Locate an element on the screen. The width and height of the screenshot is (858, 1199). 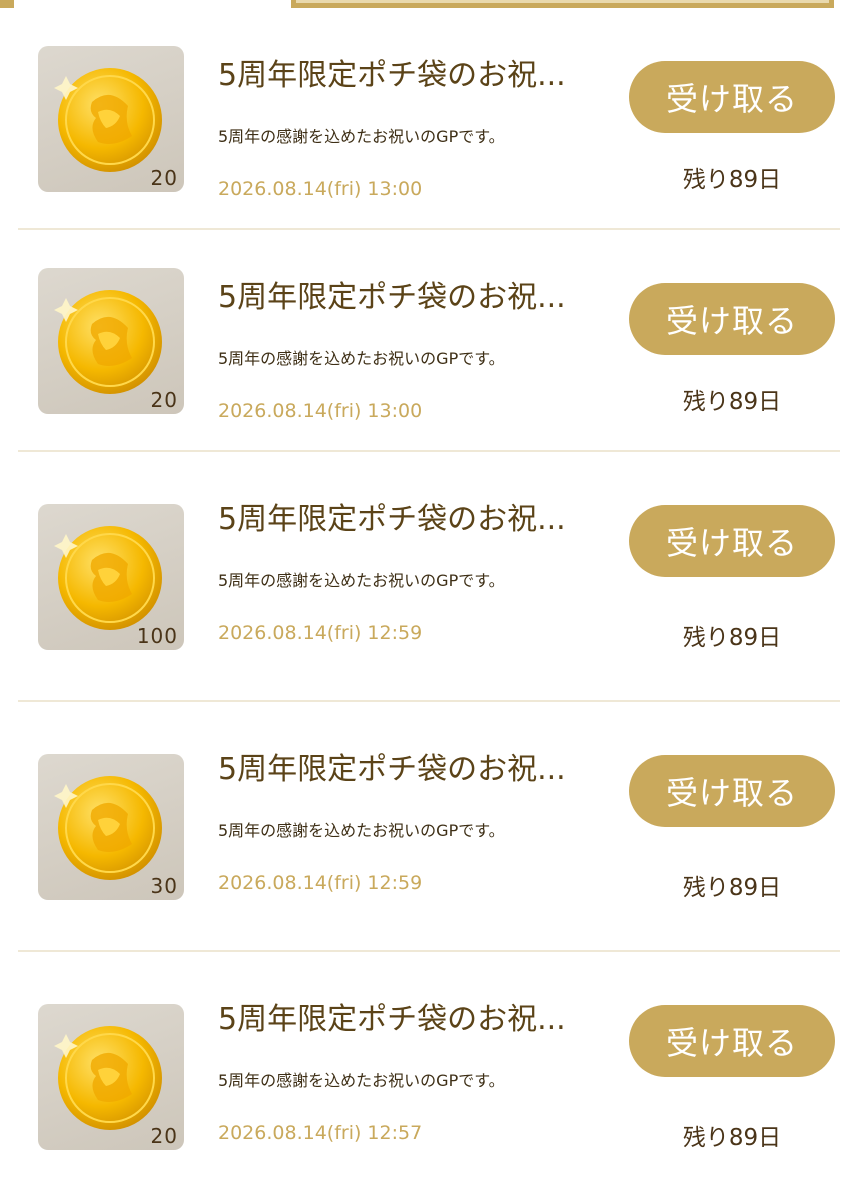
top-frame is located at coordinates (429, 4).